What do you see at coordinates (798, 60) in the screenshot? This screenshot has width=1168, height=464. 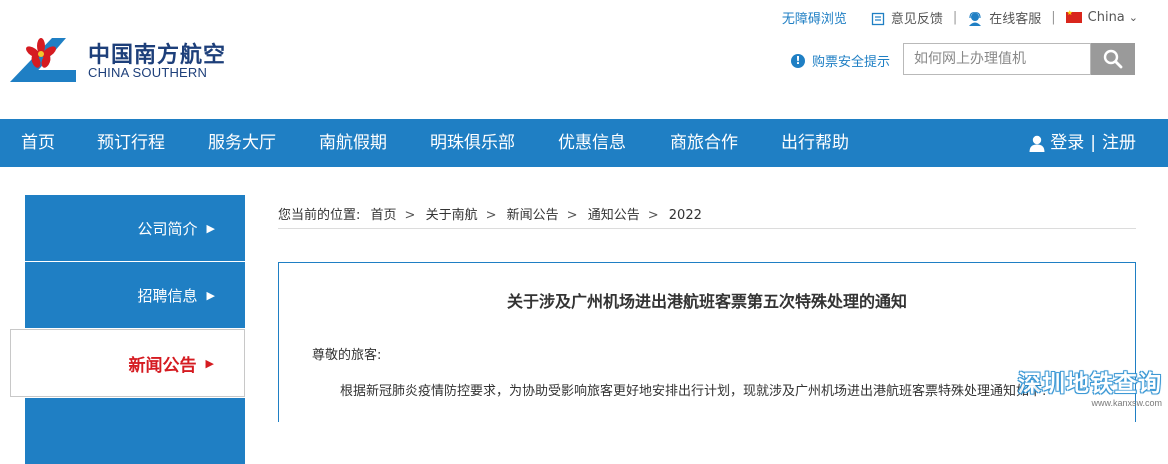 I see `info-icon: !` at bounding box center [798, 60].